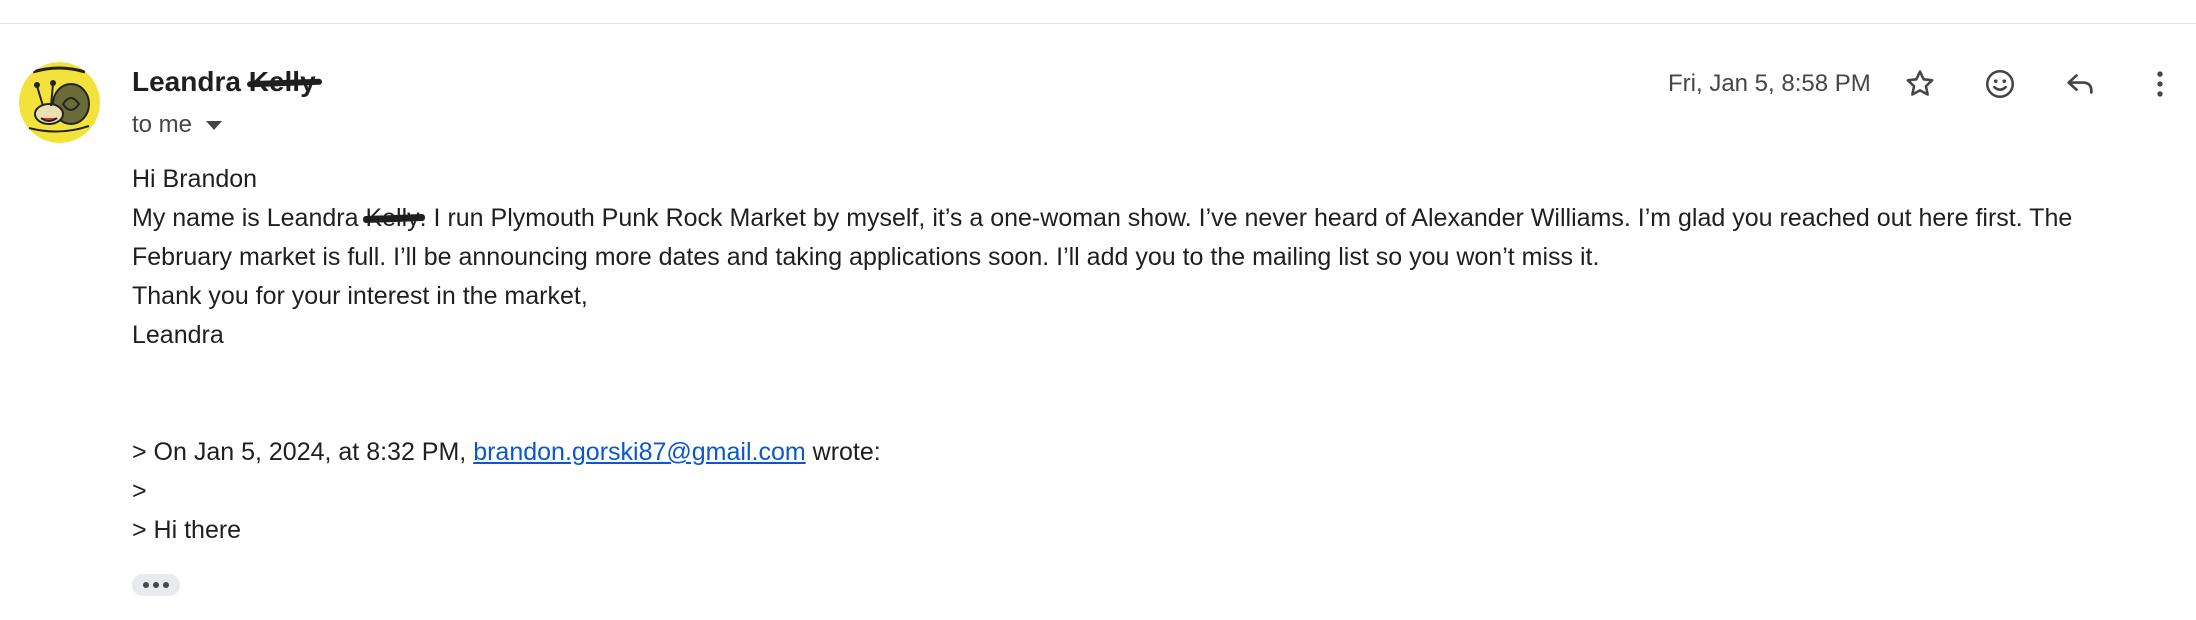 The image size is (2196, 620). Describe the element at coordinates (195, 179) in the screenshot. I see `greeting: Hi Brandon` at that location.